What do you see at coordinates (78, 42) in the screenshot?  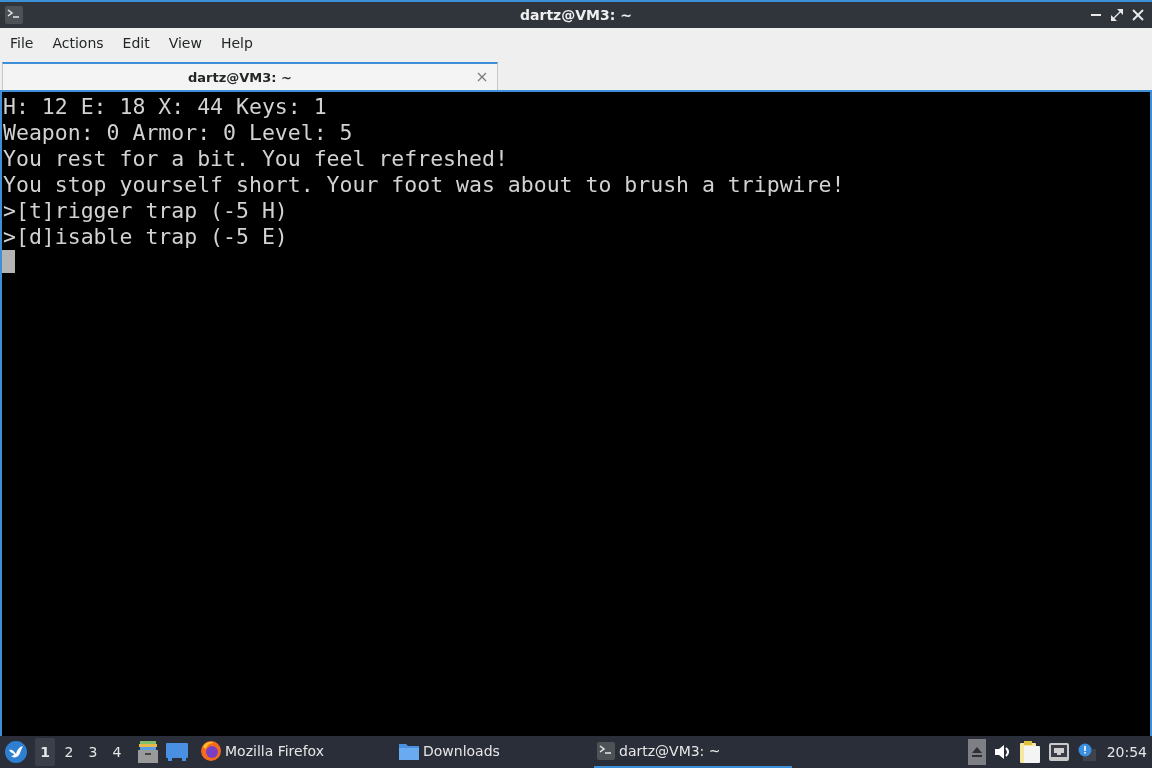 I see `menu-item: Actions` at bounding box center [78, 42].